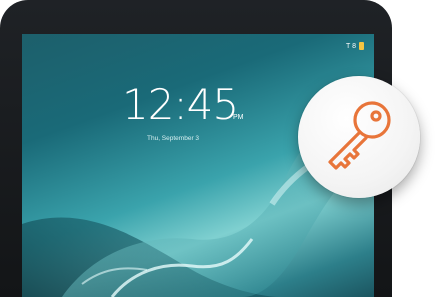  What do you see at coordinates (361, 46) in the screenshot?
I see `battery-icon` at bounding box center [361, 46].